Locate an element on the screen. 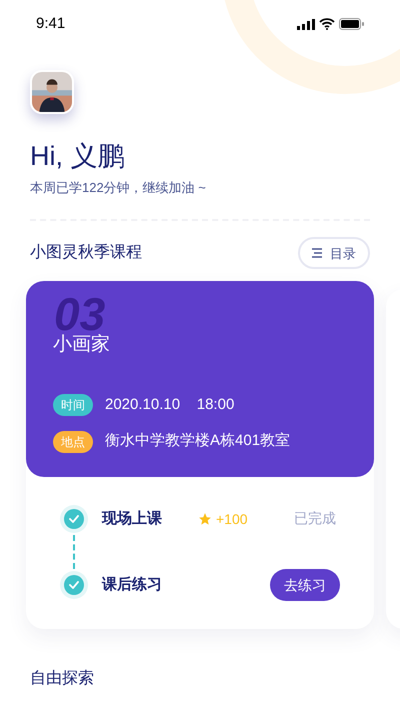 The height and width of the screenshot is (710, 400). wifi-icon is located at coordinates (327, 24).